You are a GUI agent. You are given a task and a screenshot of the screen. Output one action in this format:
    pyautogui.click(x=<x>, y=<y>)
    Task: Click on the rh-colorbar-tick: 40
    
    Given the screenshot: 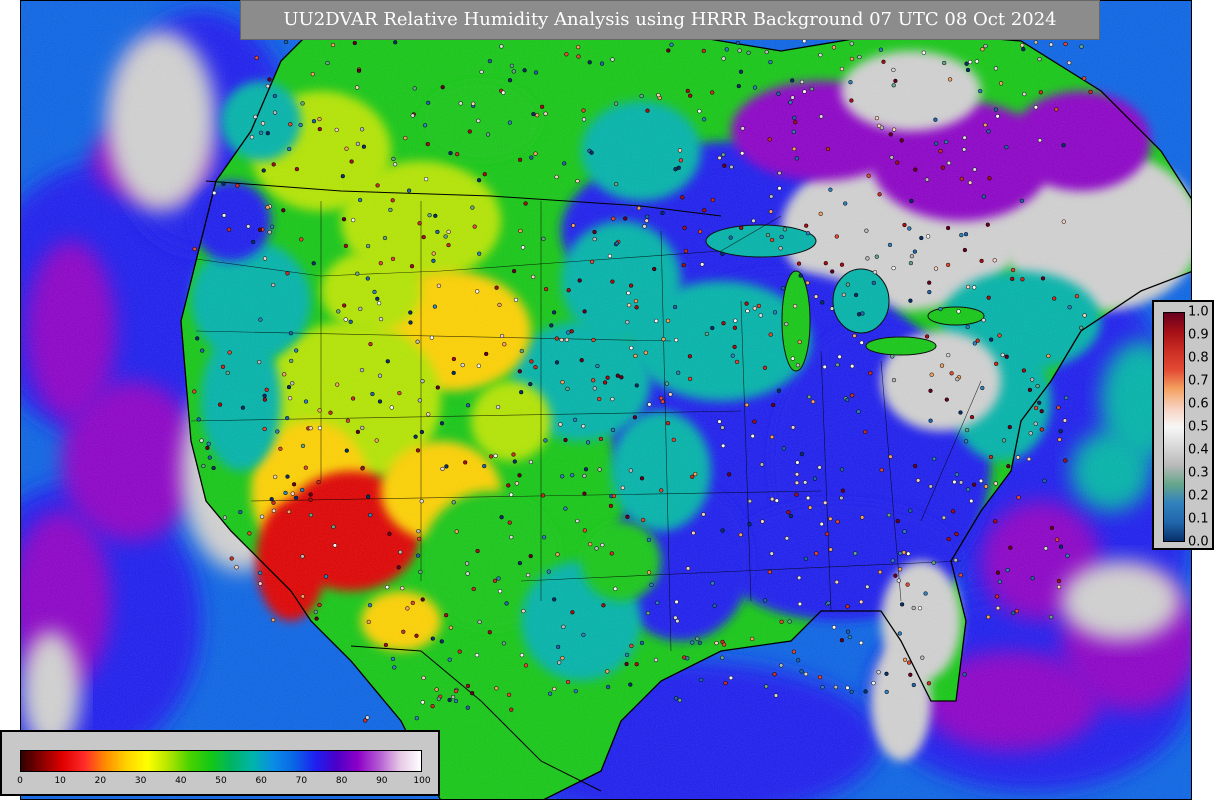 What is the action you would take?
    pyautogui.click(x=181, y=781)
    